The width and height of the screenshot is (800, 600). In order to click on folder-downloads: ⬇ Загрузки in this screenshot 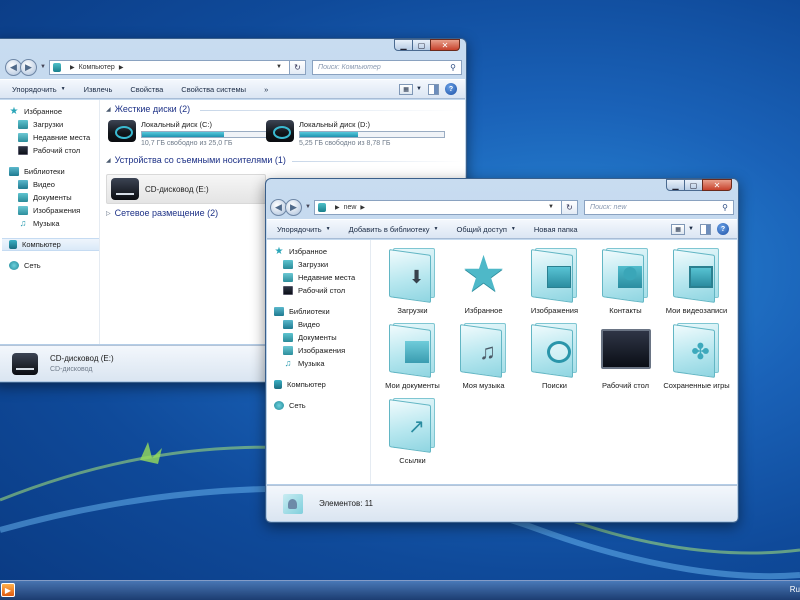, I will do `click(412, 280)`.